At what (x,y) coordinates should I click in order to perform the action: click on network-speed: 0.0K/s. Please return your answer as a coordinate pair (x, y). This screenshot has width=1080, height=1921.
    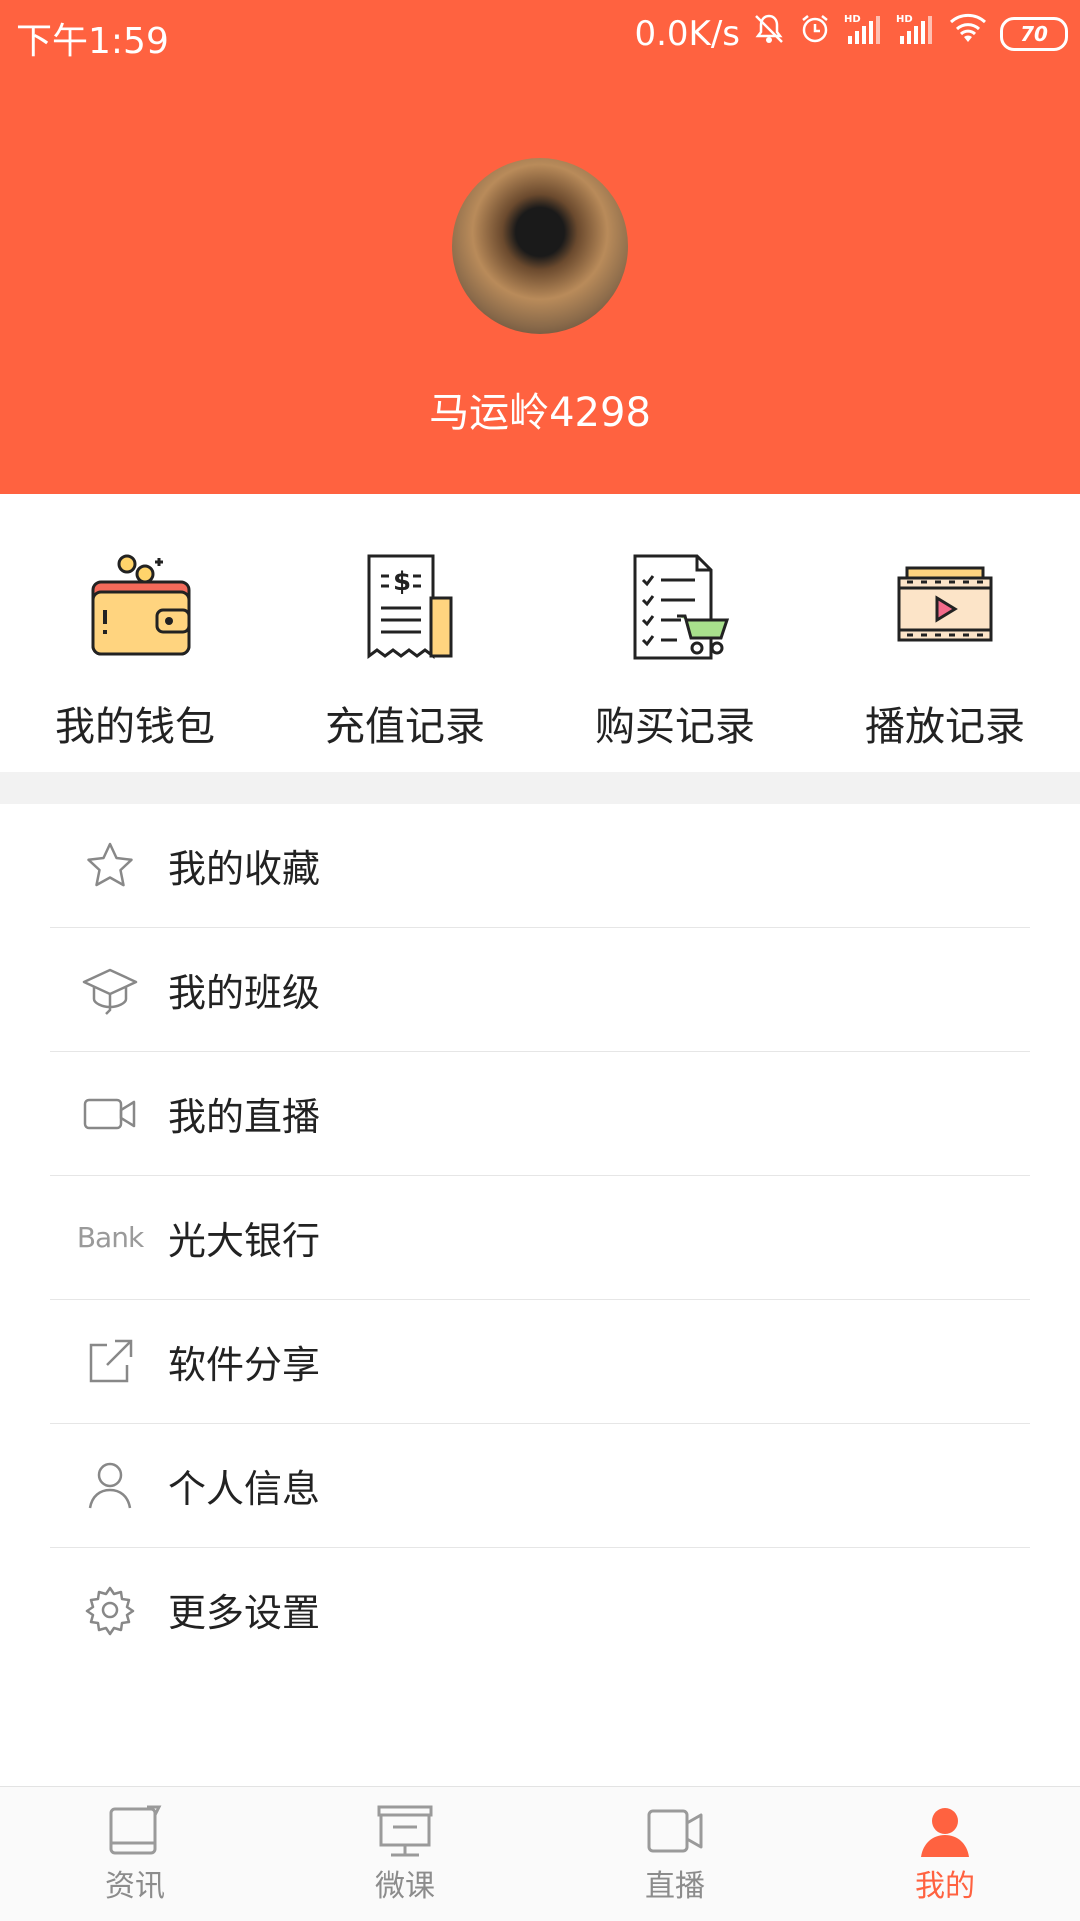
    Looking at the image, I should click on (687, 33).